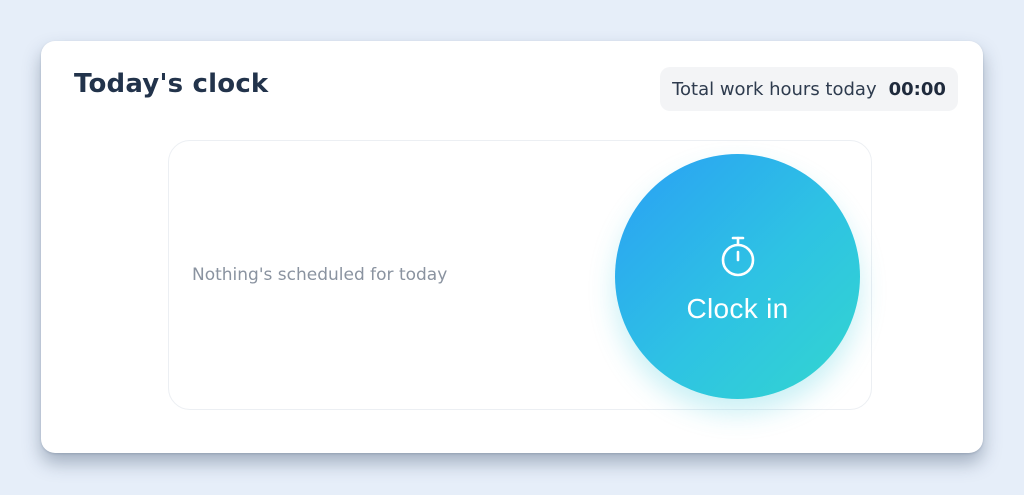 The width and height of the screenshot is (1024, 495). I want to click on total-work-hours-badge: Total work hours today 00:00, so click(809, 89).